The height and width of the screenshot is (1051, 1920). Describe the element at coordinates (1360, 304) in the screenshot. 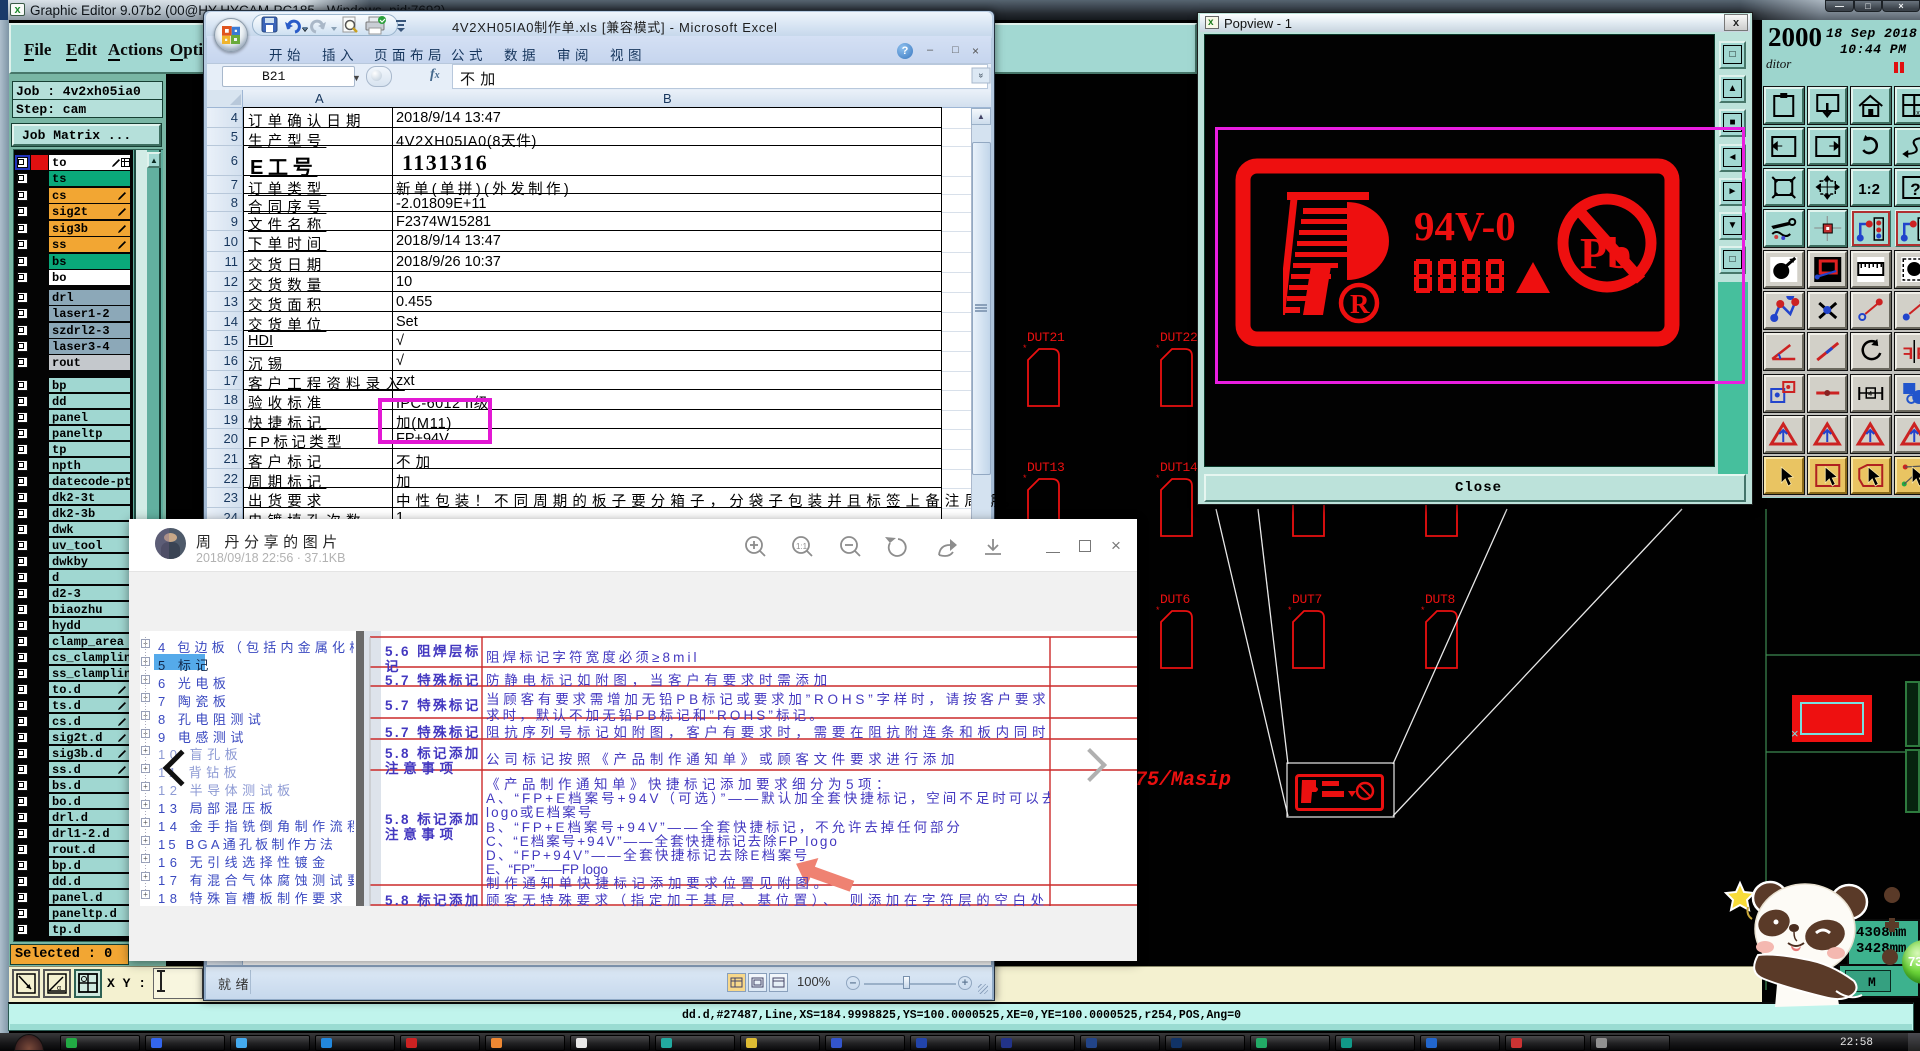

I see `svg-text: R` at that location.